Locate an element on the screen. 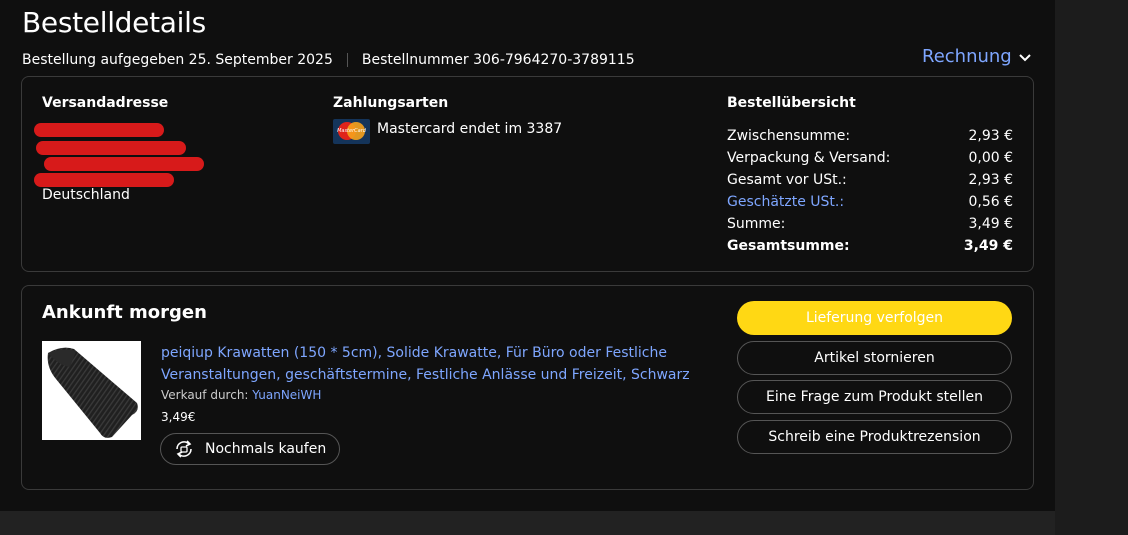  payment-heading: Zahlungsarten is located at coordinates (391, 103).